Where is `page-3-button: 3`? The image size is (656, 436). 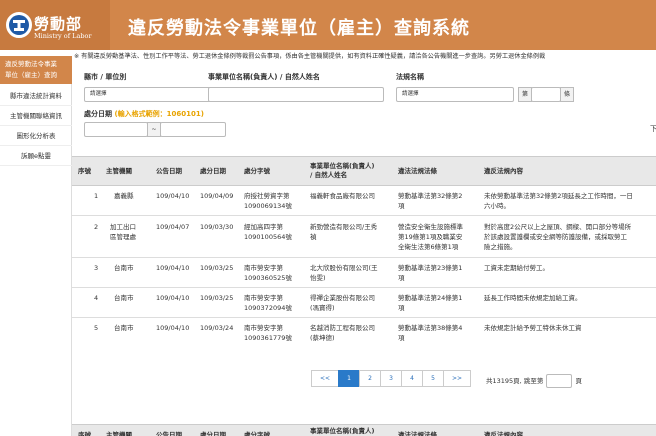 page-3-button: 3 is located at coordinates (391, 378).